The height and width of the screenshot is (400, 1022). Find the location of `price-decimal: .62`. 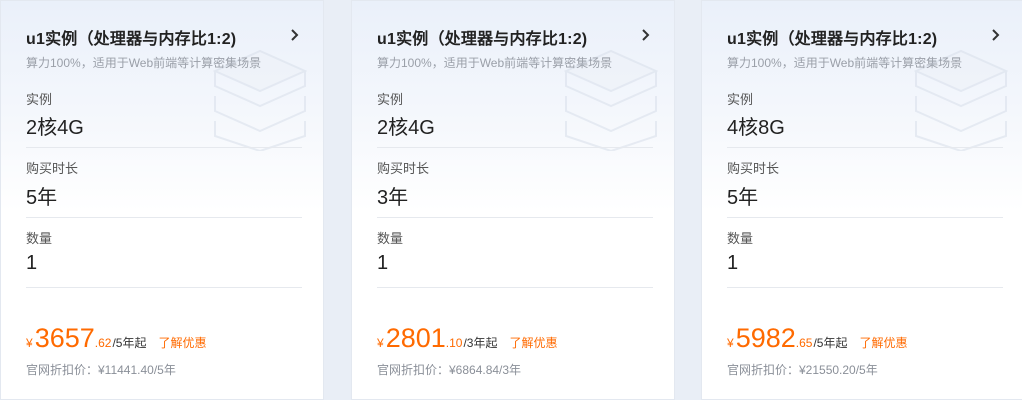

price-decimal: .62 is located at coordinates (103, 343).